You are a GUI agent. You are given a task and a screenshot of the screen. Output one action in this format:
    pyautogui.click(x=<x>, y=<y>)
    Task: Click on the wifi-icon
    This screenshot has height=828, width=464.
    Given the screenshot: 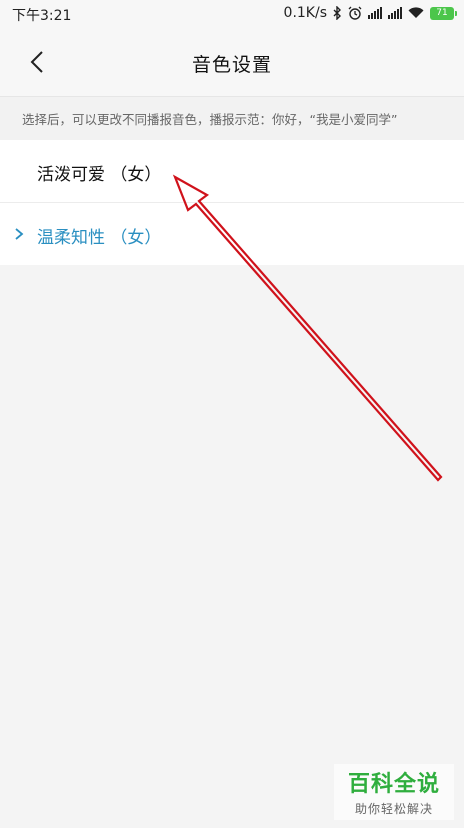 What is the action you would take?
    pyautogui.click(x=416, y=13)
    